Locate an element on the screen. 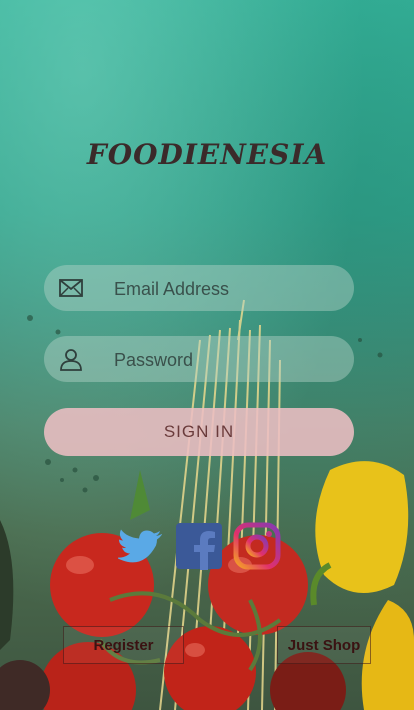 Image resolution: width=414 pixels, height=710 pixels. user-icon is located at coordinates (71, 360).